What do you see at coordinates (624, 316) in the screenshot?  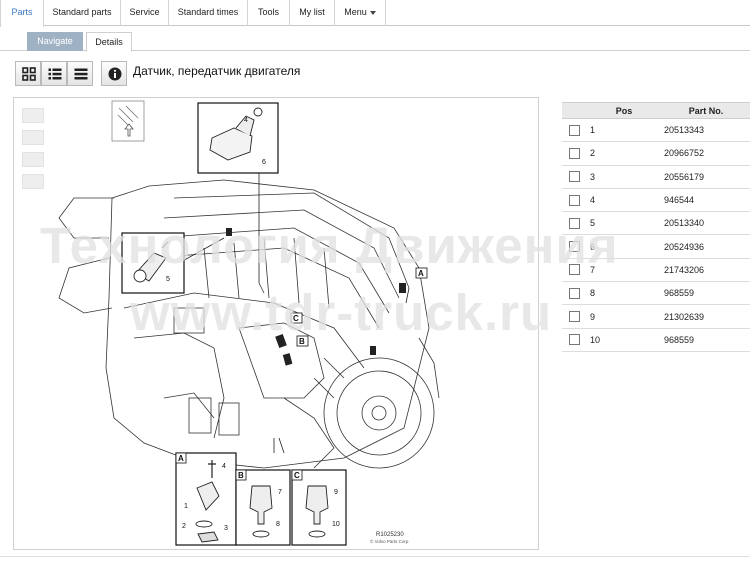 I see `row-pos: 9` at bounding box center [624, 316].